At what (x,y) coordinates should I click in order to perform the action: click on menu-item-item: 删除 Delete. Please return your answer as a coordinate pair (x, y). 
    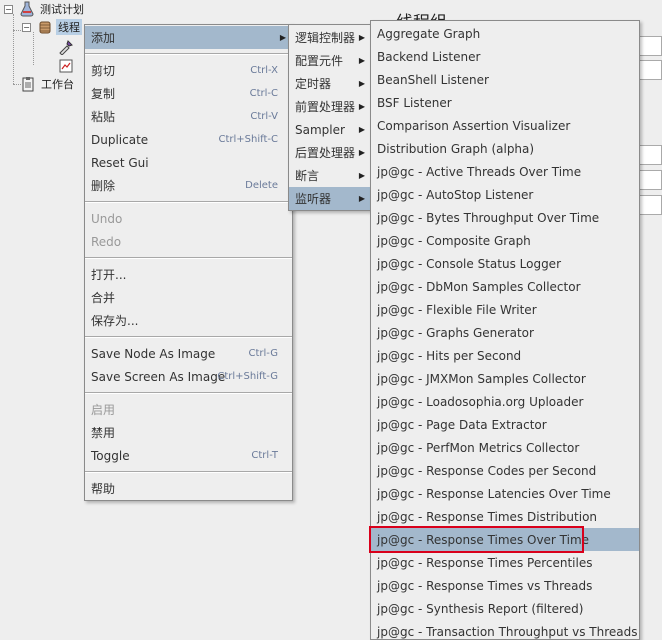
    Looking at the image, I should click on (188, 185).